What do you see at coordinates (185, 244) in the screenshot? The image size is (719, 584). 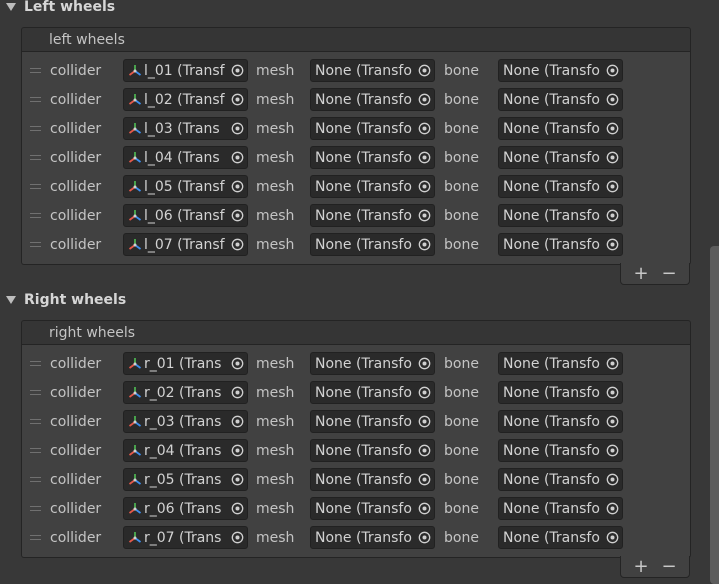 I see `collider-field: l_07 (Transf` at bounding box center [185, 244].